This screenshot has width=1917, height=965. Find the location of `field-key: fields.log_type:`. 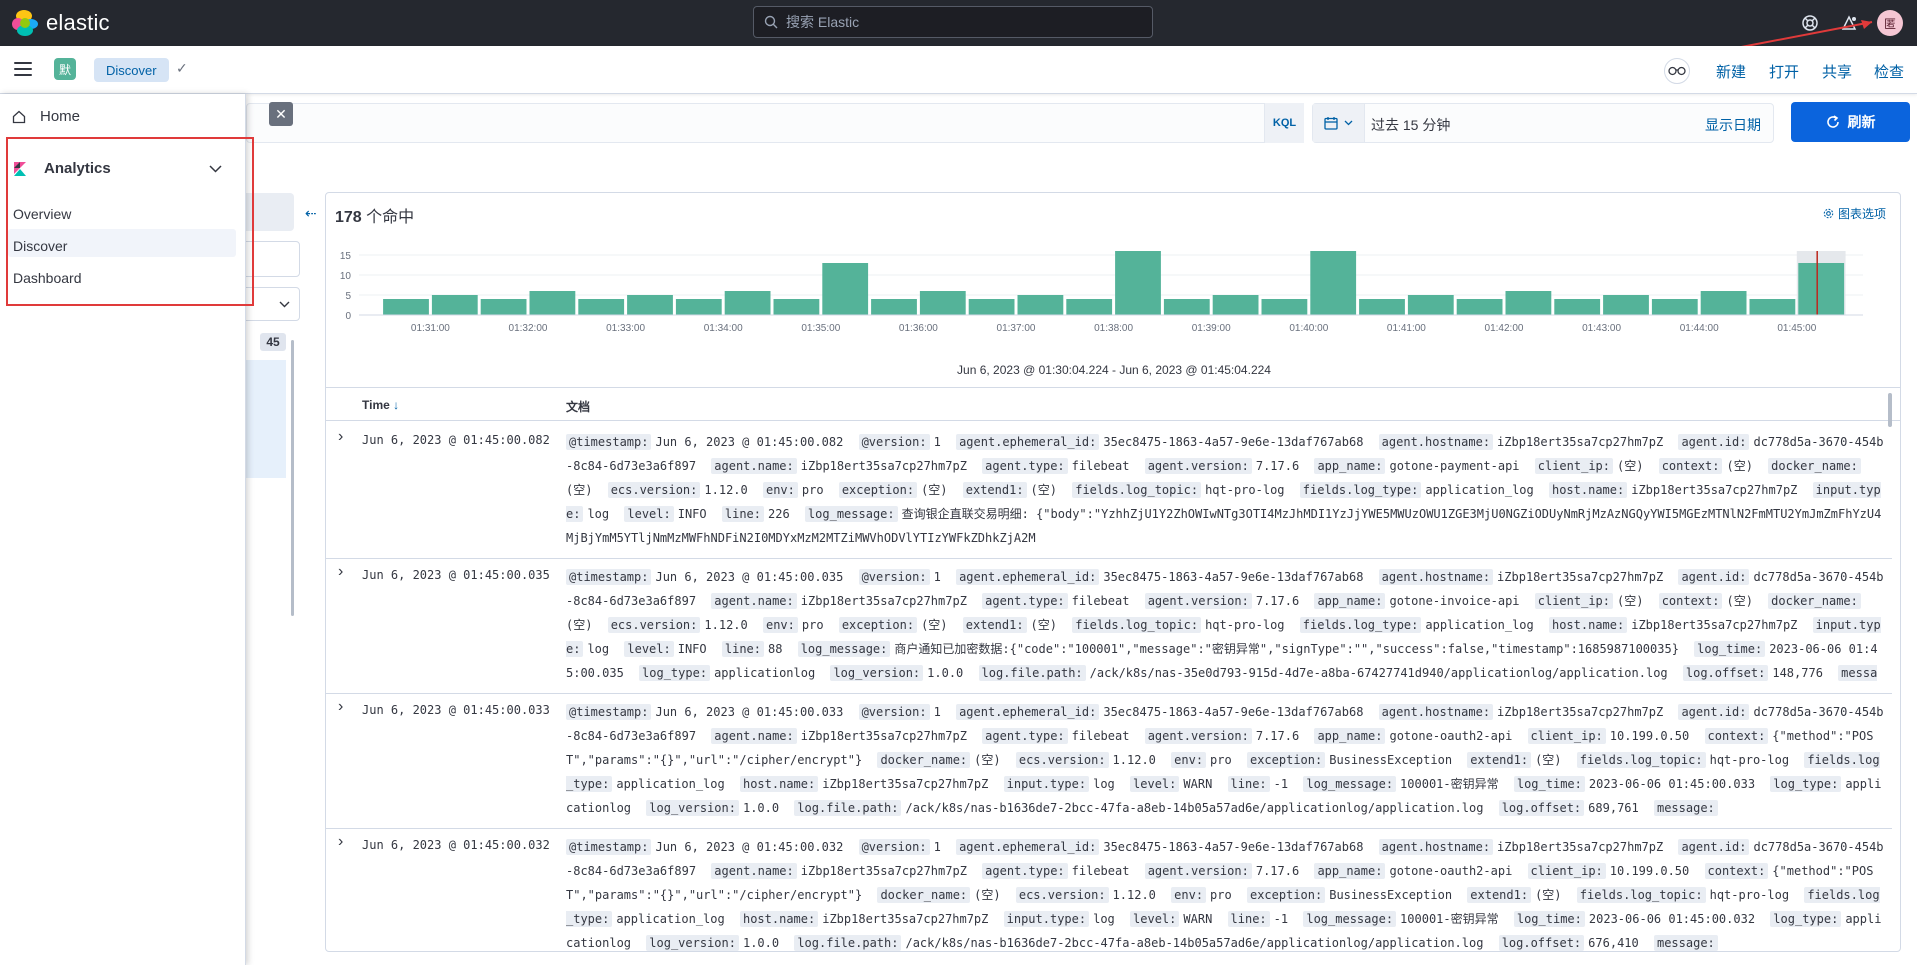

field-key: fields.log_type: is located at coordinates (1360, 490).